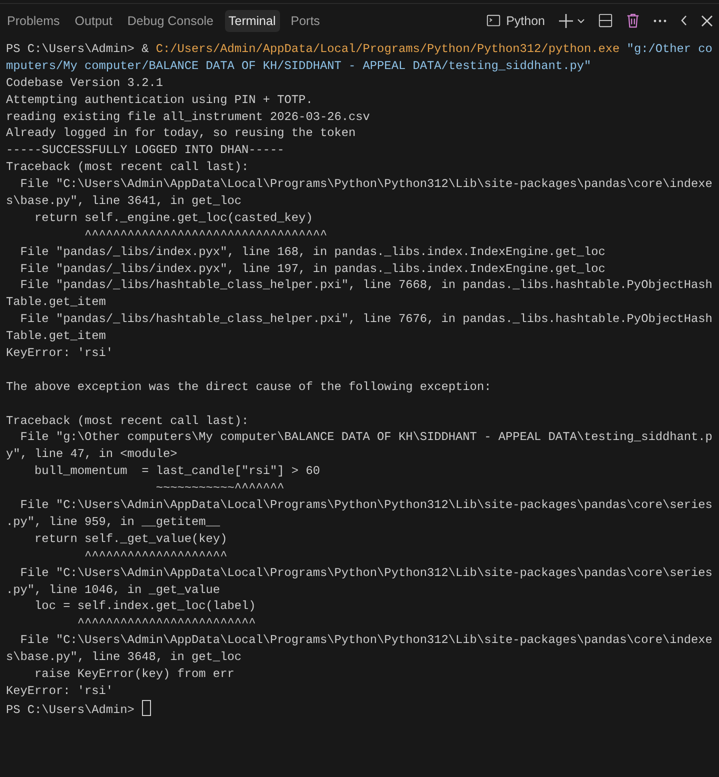  I want to click on terminal-line: y", line 47, in <module>, so click(92, 454).